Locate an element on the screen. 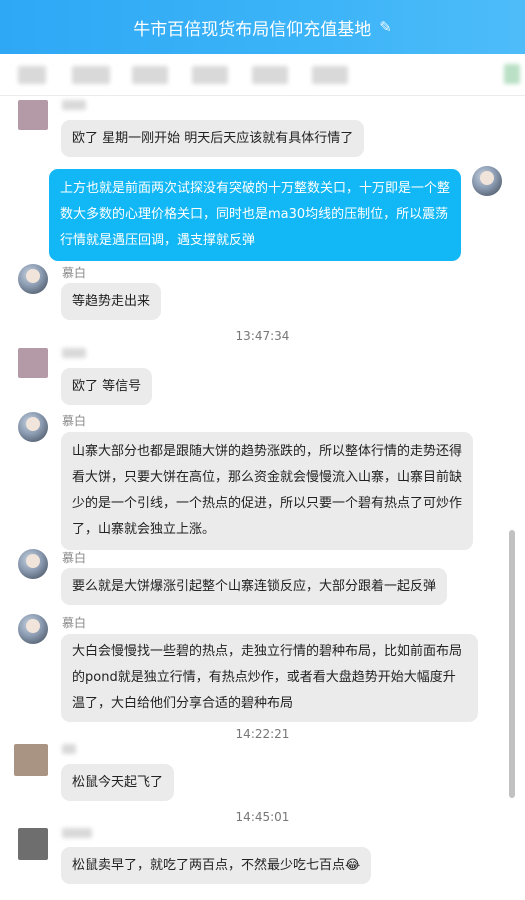  toolbar-item-more is located at coordinates (512, 74).